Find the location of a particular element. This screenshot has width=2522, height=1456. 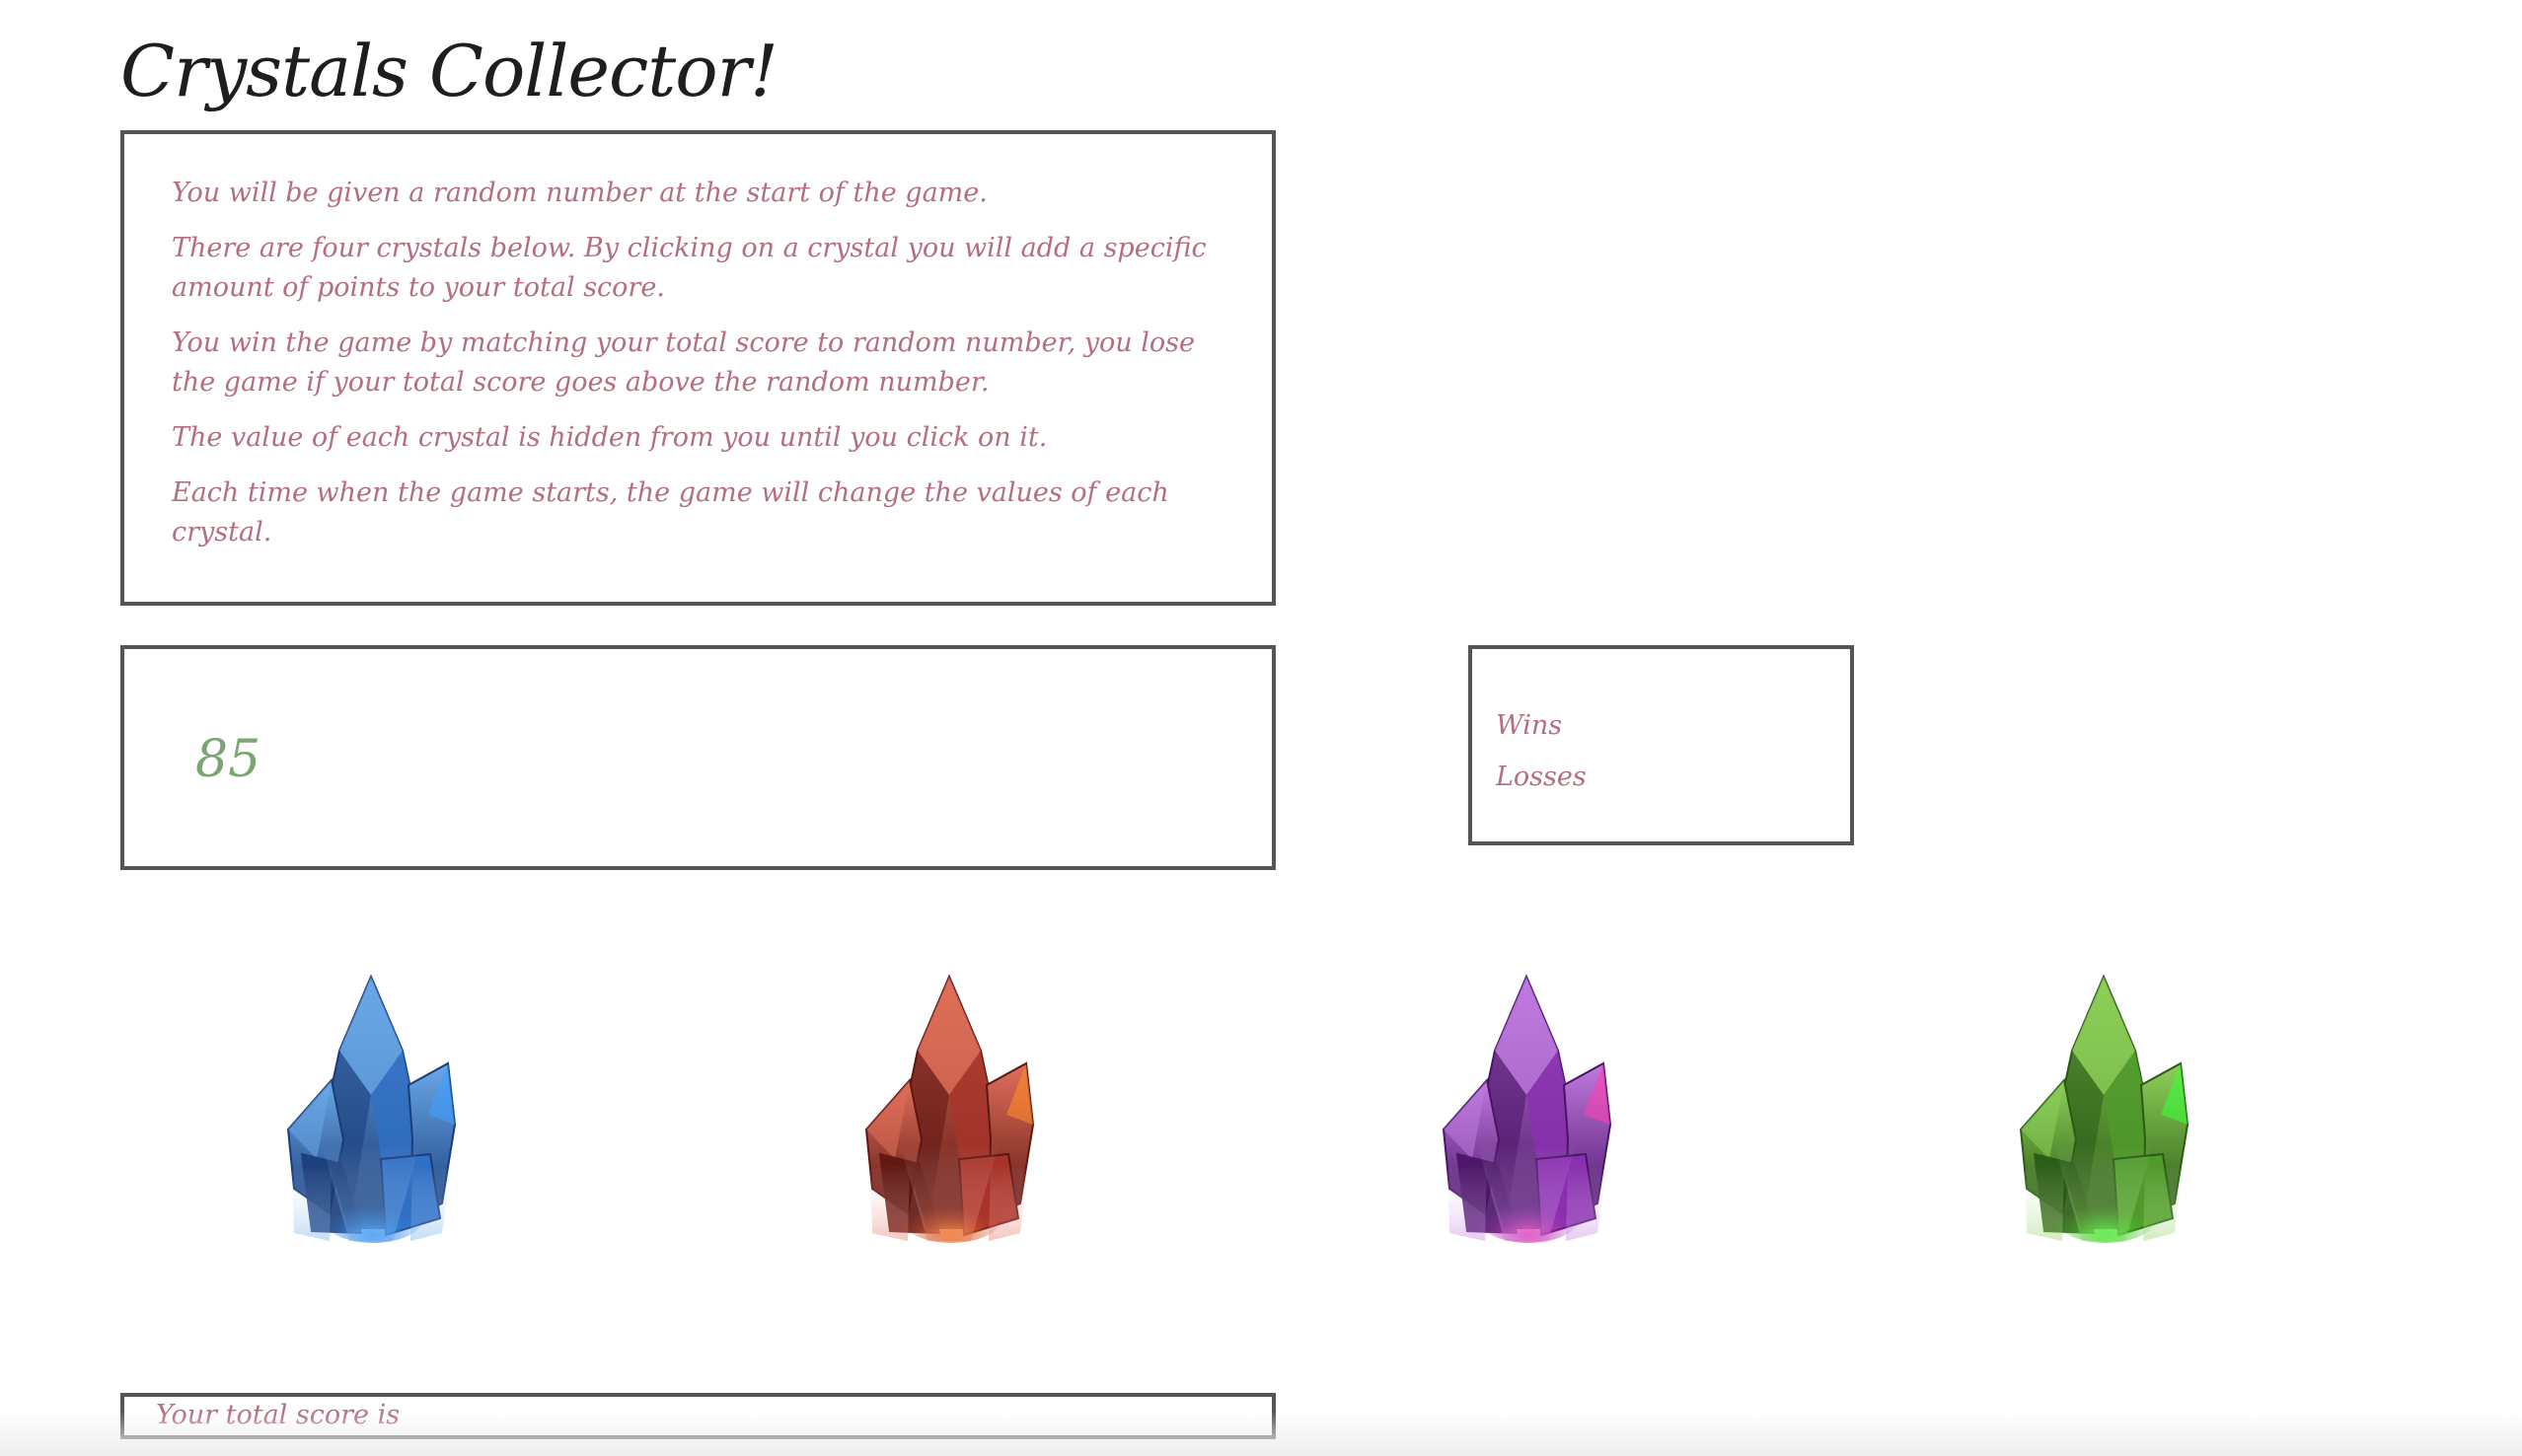

purple-crystal-button is located at coordinates (1526, 1134).